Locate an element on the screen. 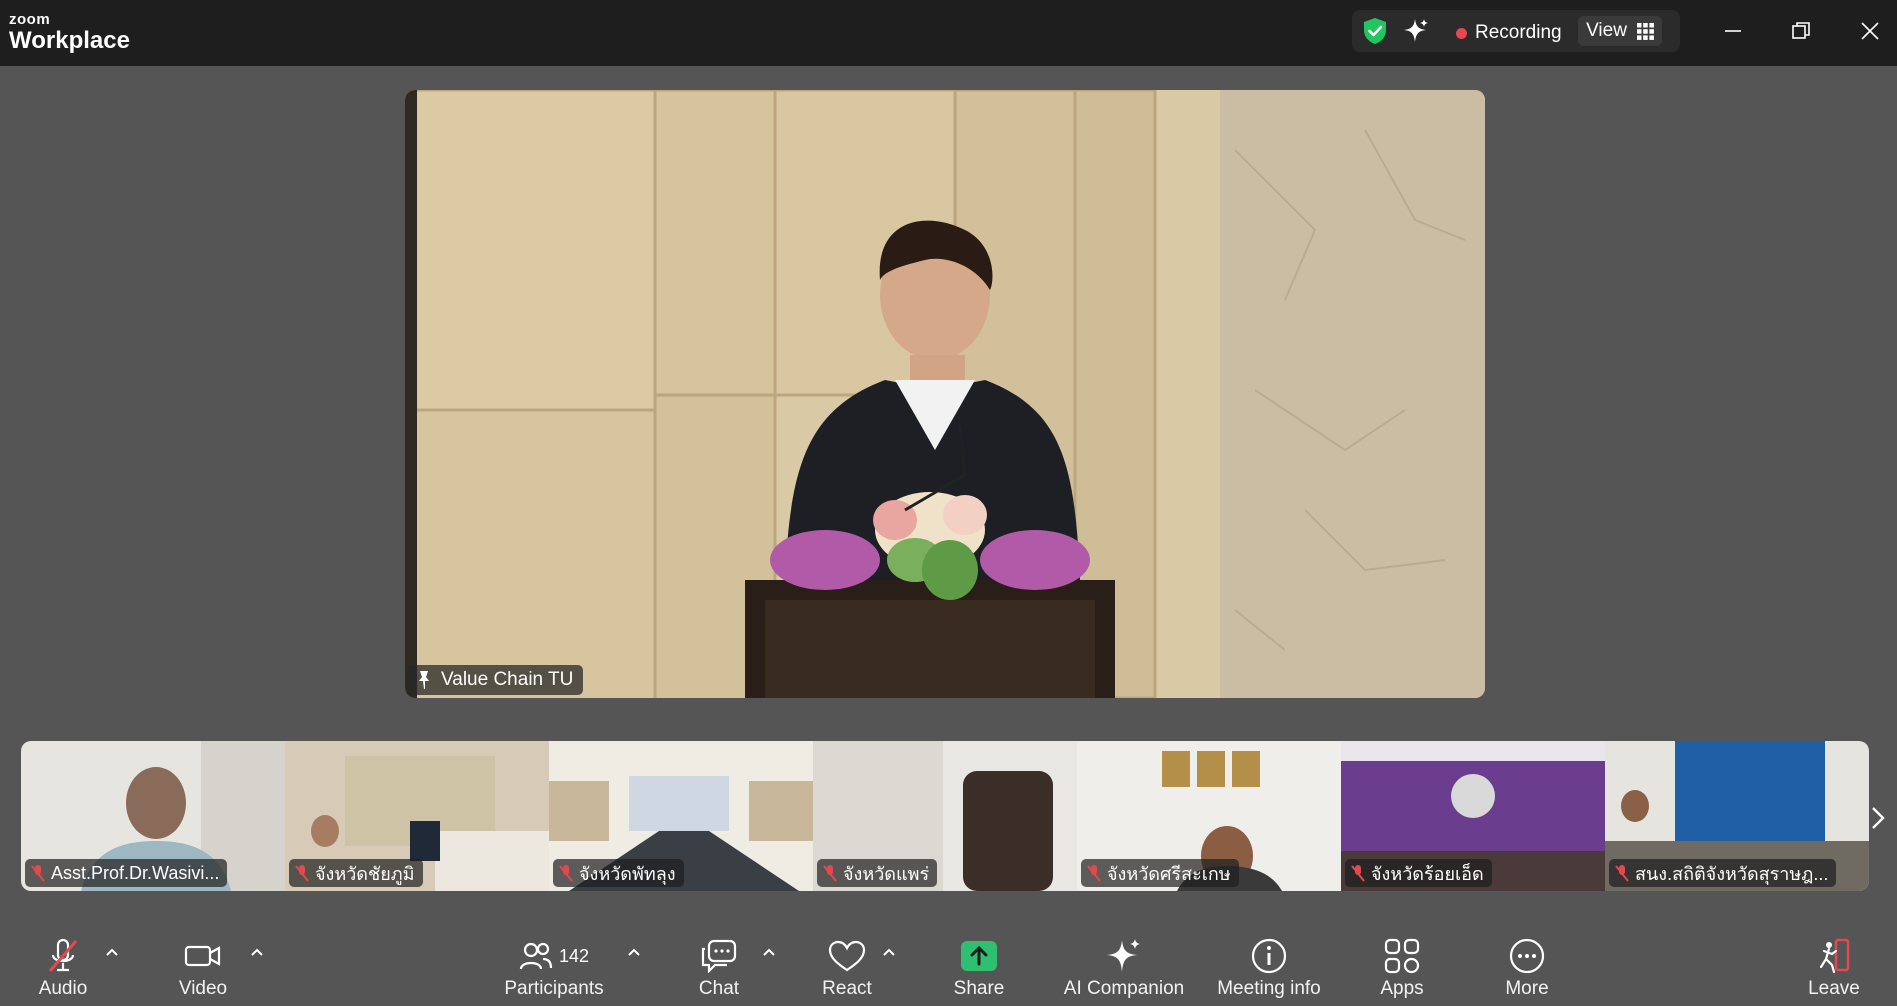  view-label: View is located at coordinates (1606, 30).